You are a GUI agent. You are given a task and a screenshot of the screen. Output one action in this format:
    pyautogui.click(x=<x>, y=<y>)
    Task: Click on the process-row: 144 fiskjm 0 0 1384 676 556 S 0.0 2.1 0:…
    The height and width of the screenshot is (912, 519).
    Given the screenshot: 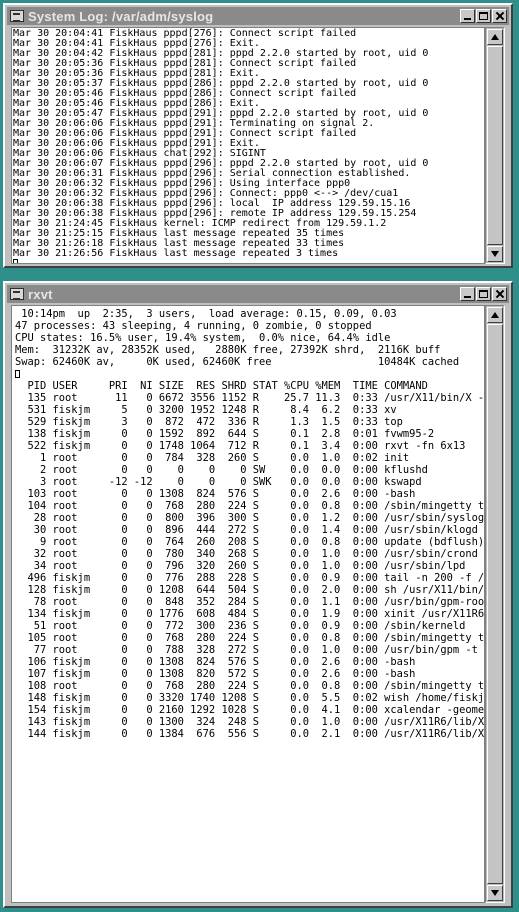 What is the action you would take?
    pyautogui.click(x=250, y=734)
    